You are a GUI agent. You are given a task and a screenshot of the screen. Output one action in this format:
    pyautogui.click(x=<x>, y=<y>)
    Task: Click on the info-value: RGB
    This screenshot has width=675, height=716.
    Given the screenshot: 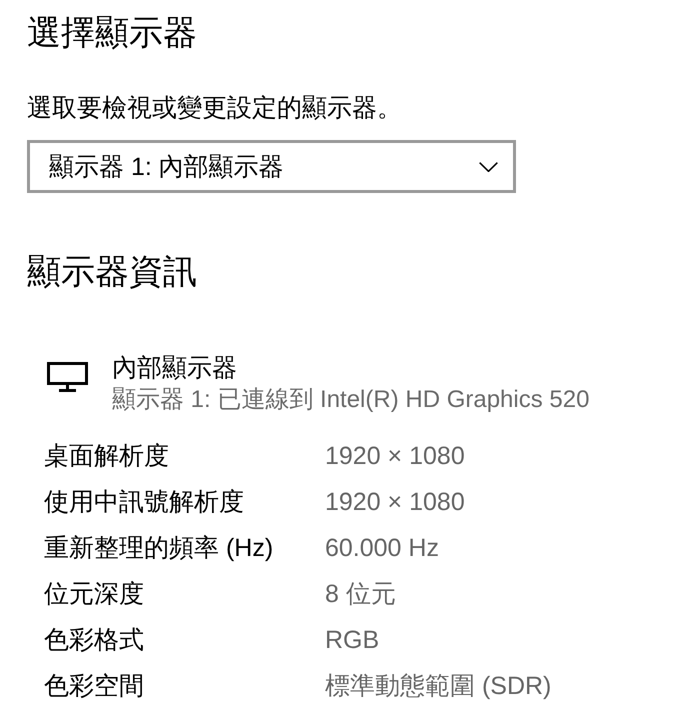 What is the action you would take?
    pyautogui.click(x=352, y=640)
    